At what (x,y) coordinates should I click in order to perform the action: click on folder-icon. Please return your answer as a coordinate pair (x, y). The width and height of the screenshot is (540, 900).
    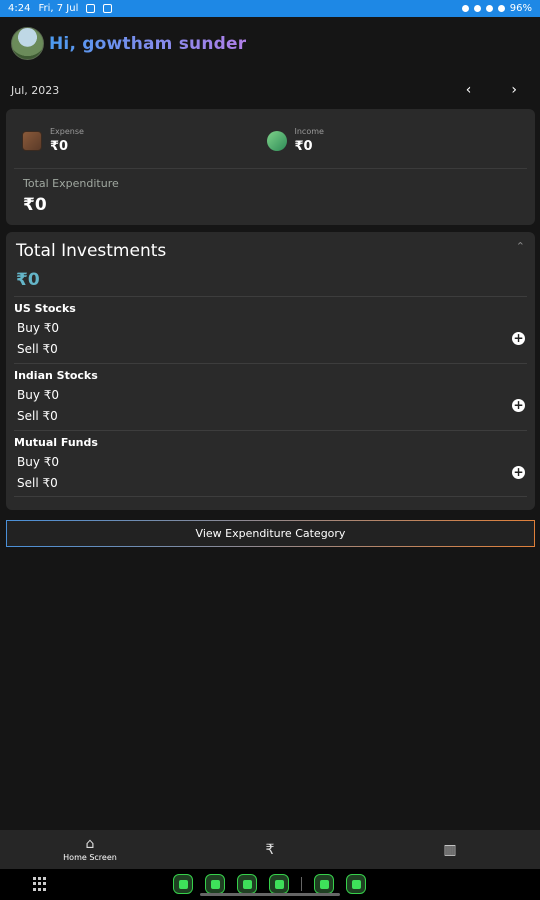
    Looking at the image, I should click on (215, 884).